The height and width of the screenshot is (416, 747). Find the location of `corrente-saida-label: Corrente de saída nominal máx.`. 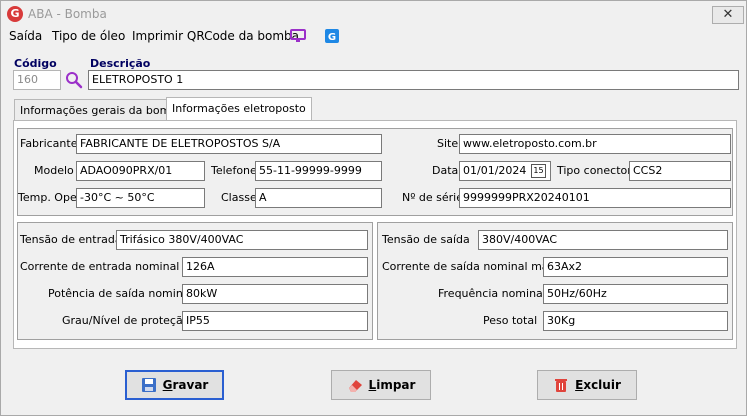

corrente-saida-label: Corrente de saída nominal máx. is located at coordinates (470, 266).